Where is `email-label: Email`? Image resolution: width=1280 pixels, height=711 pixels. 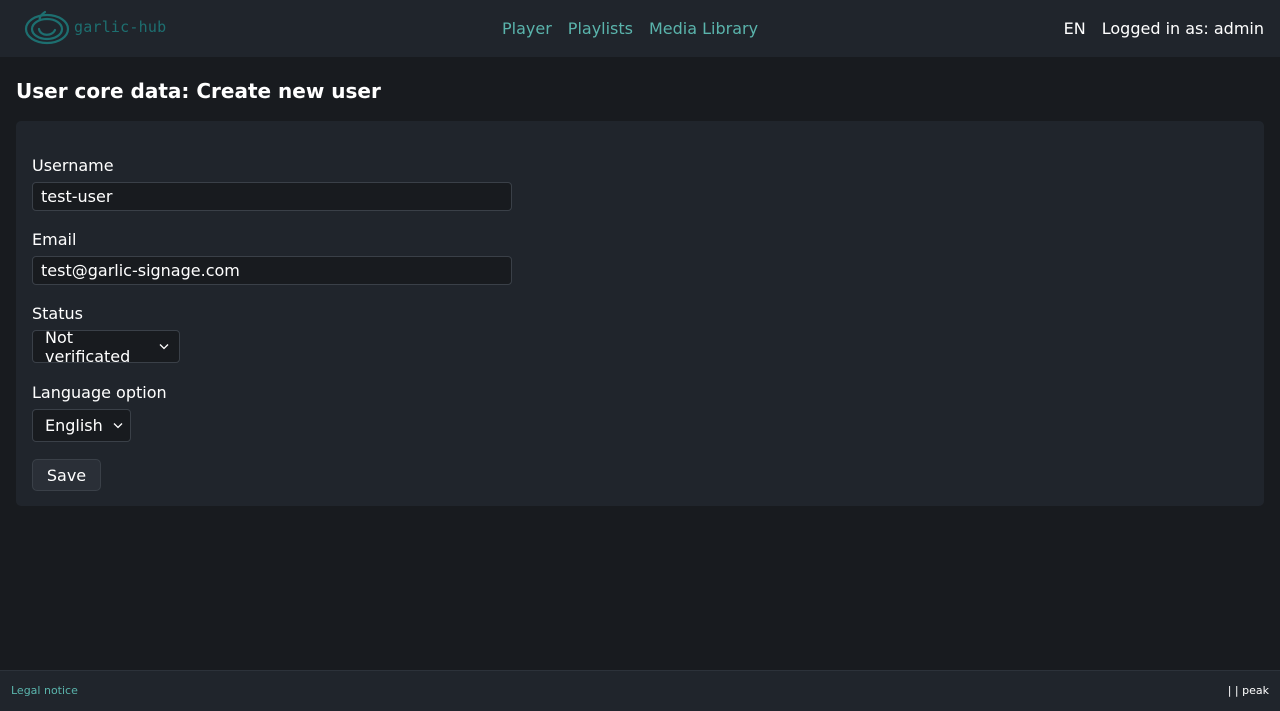 email-label: Email is located at coordinates (54, 239).